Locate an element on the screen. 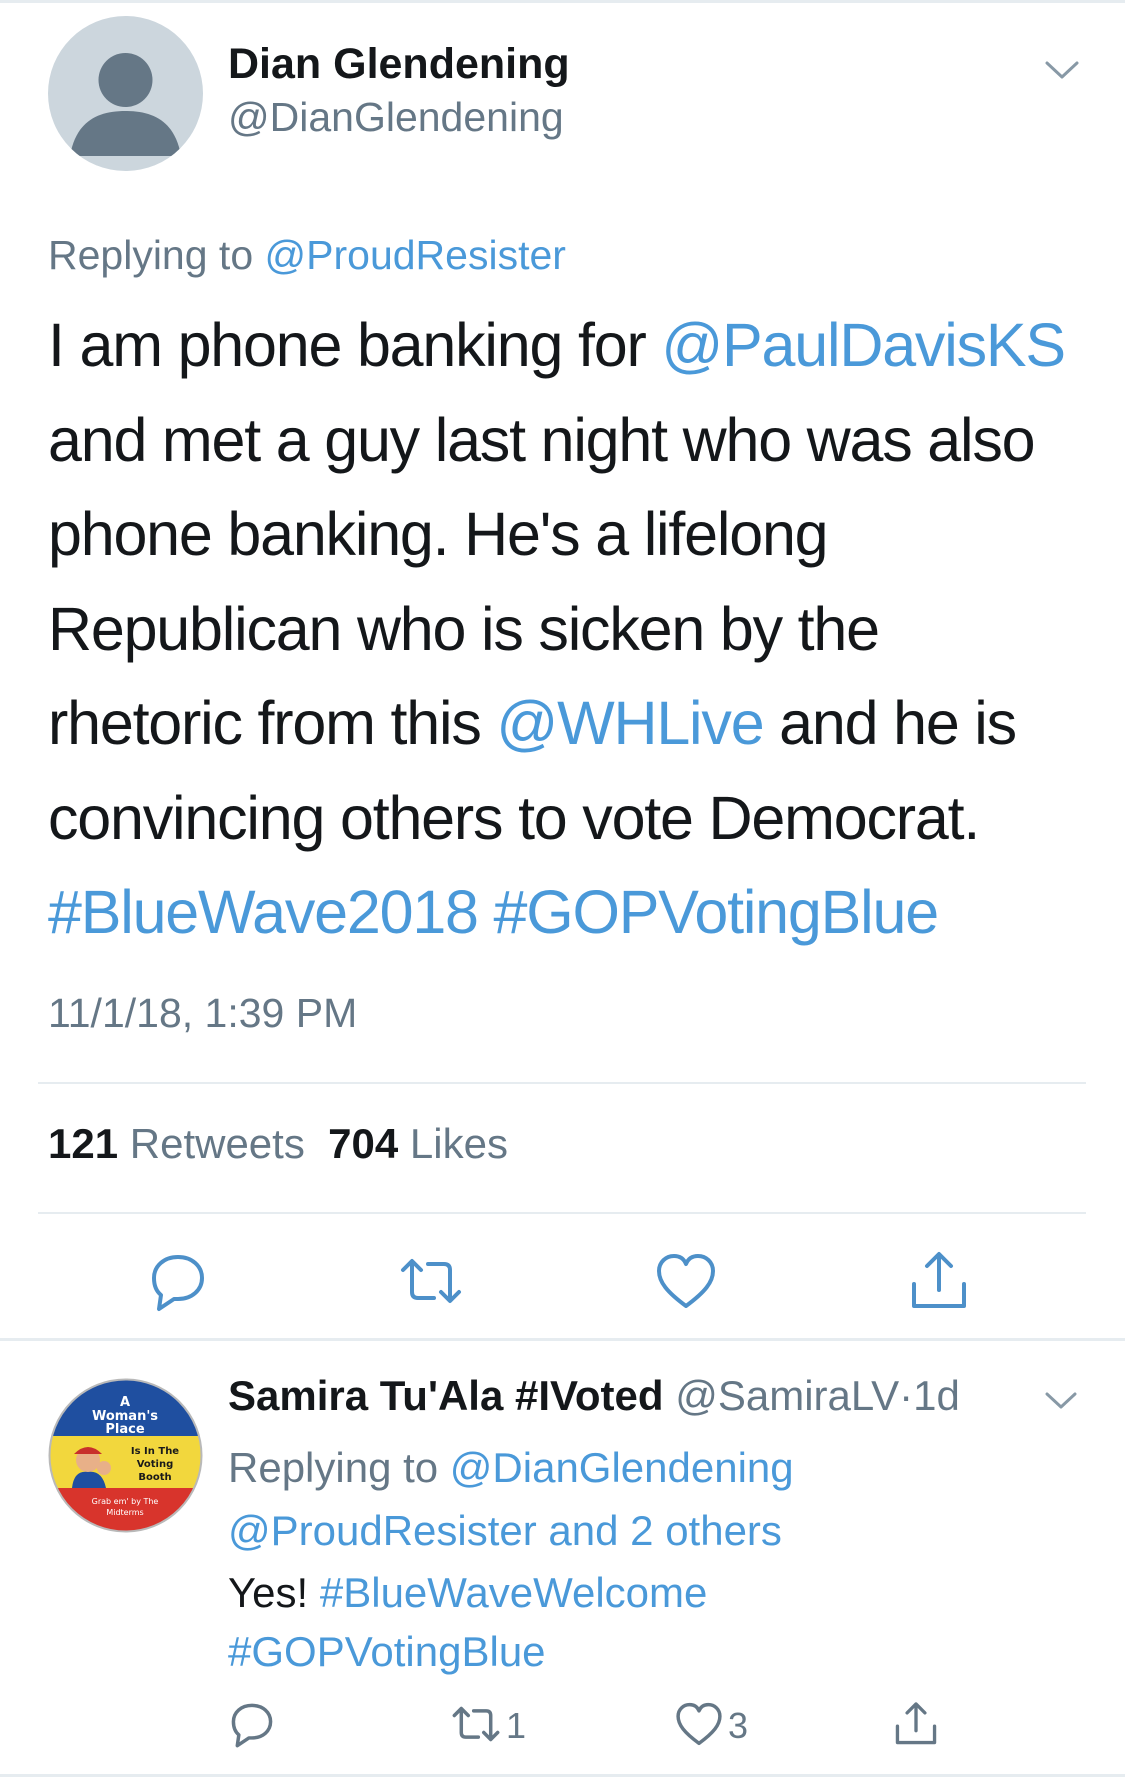 The width and height of the screenshot is (1125, 1781). replying-to-prefix: Replying to is located at coordinates (156, 255).